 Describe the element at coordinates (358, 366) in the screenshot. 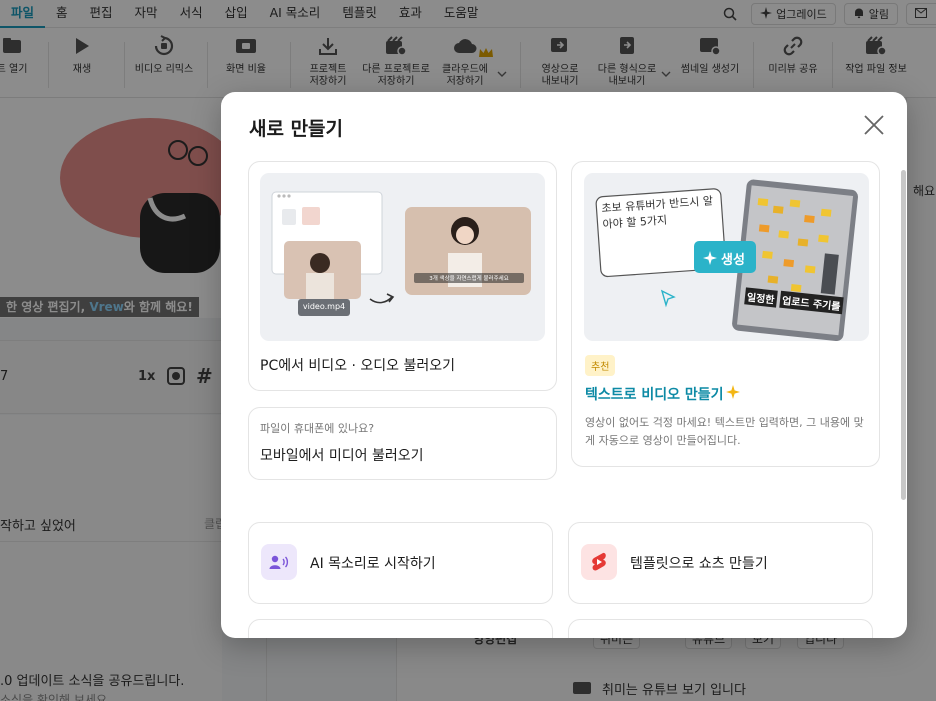

I see `pc-import-title: PC에서 비디오 · 오디오 불러오기` at that location.